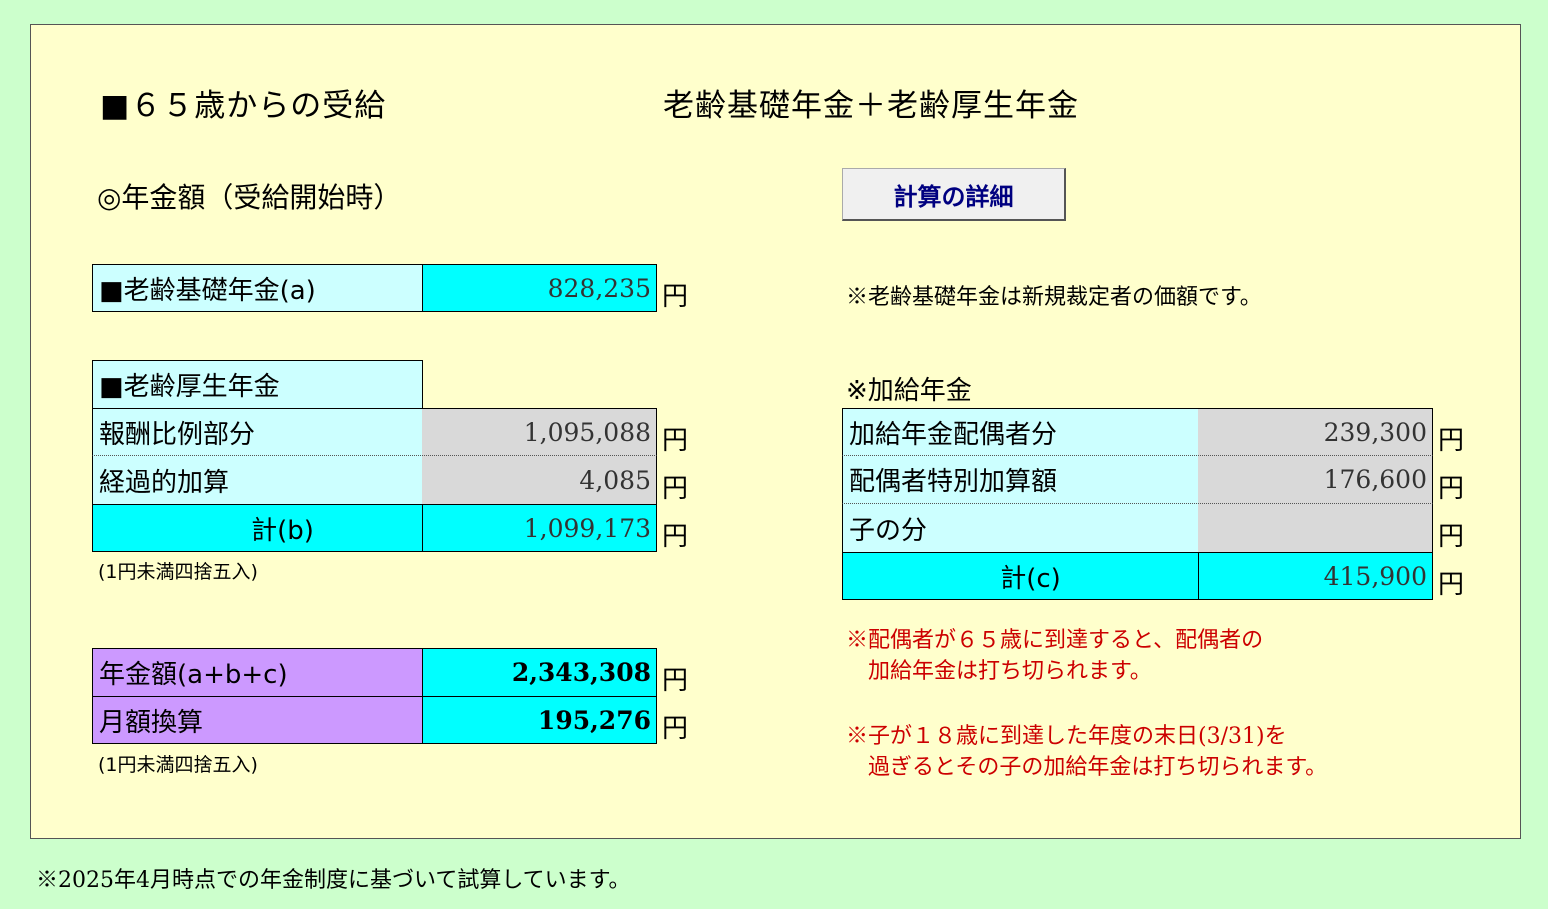 The image size is (1548, 909). What do you see at coordinates (539, 480) in the screenshot?
I see `employee-pension-row-value: 4,085` at bounding box center [539, 480].